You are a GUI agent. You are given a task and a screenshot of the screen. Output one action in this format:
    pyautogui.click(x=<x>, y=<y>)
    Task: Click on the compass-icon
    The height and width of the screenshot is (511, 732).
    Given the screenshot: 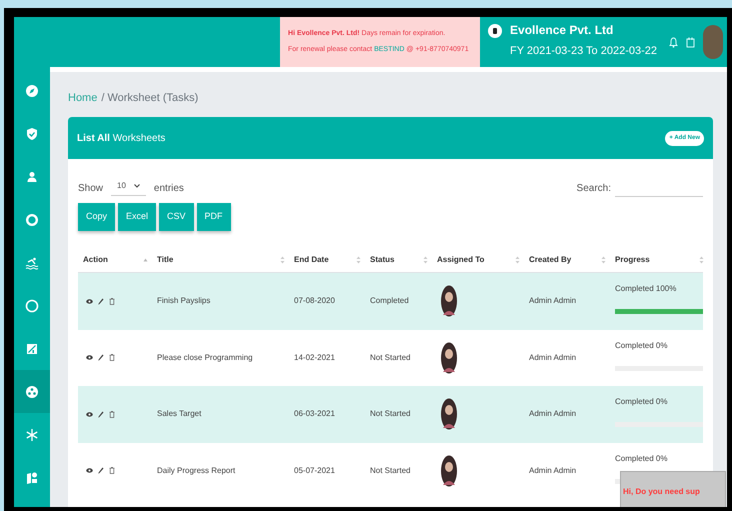 What is the action you would take?
    pyautogui.click(x=32, y=91)
    